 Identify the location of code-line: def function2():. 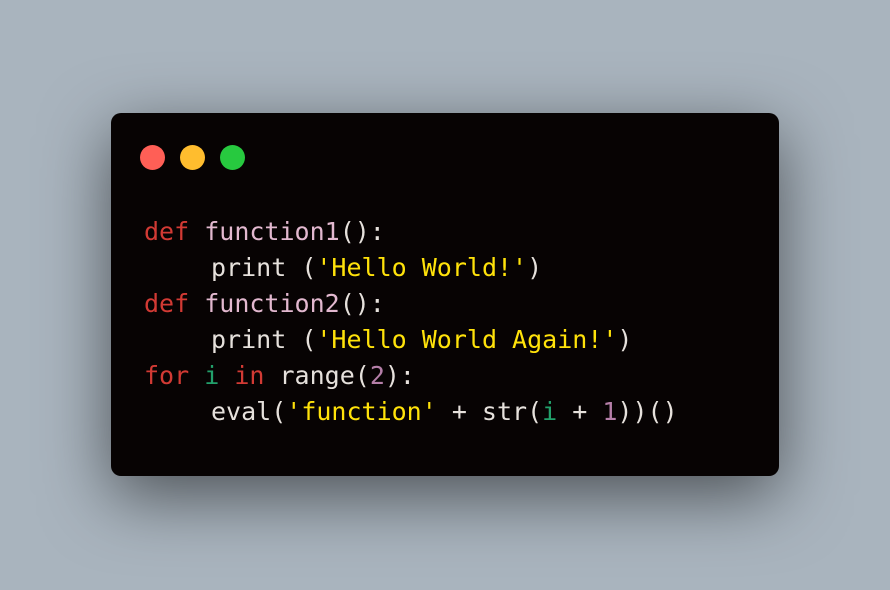
(411, 304).